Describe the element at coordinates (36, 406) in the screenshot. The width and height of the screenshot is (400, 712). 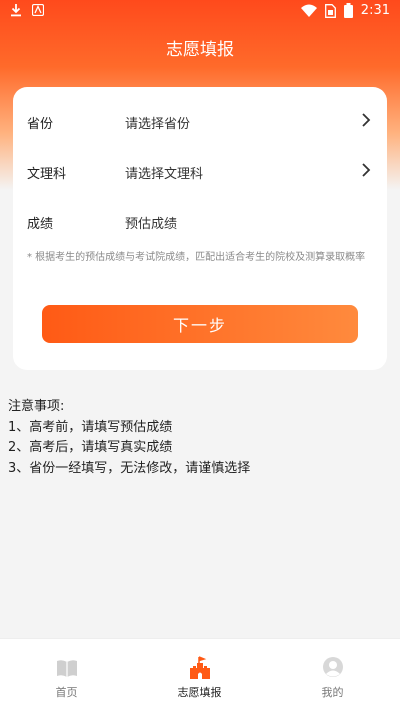
I see `notes-heading: 注意事项:` at that location.